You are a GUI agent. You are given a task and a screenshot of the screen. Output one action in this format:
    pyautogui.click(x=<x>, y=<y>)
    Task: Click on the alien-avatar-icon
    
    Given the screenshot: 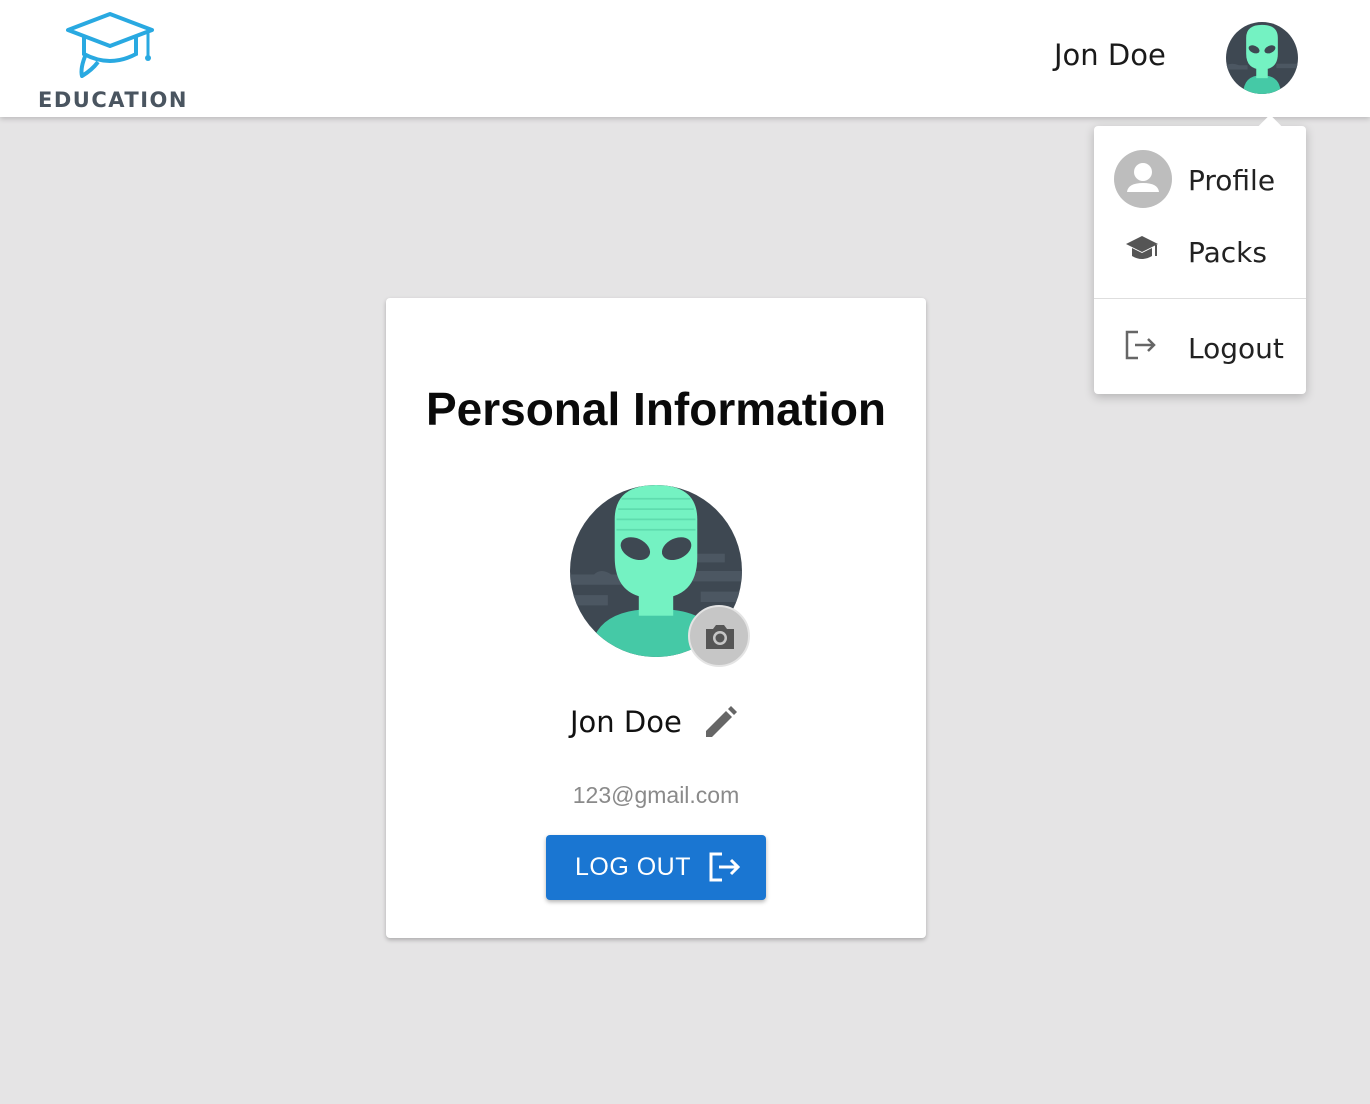 What is the action you would take?
    pyautogui.click(x=1262, y=58)
    